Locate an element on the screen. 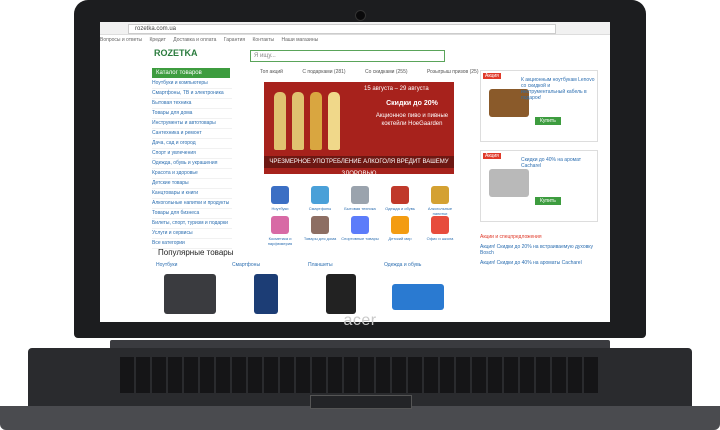 The width and height of the screenshot is (720, 430). laptop-icon is located at coordinates (280, 195).